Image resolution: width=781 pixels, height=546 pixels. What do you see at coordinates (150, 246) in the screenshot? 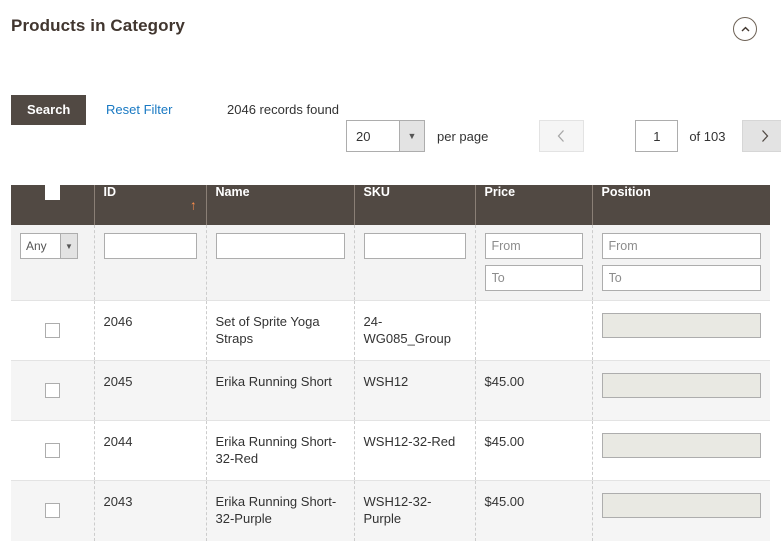
I see `filter-input-id` at bounding box center [150, 246].